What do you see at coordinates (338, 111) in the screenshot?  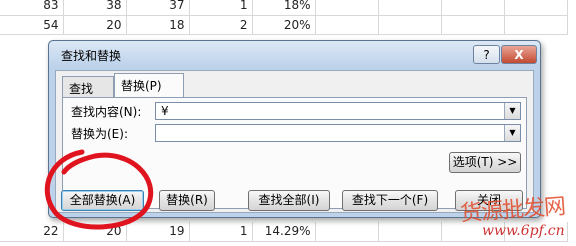 I see `find-what-combobox: ¥ ▼` at bounding box center [338, 111].